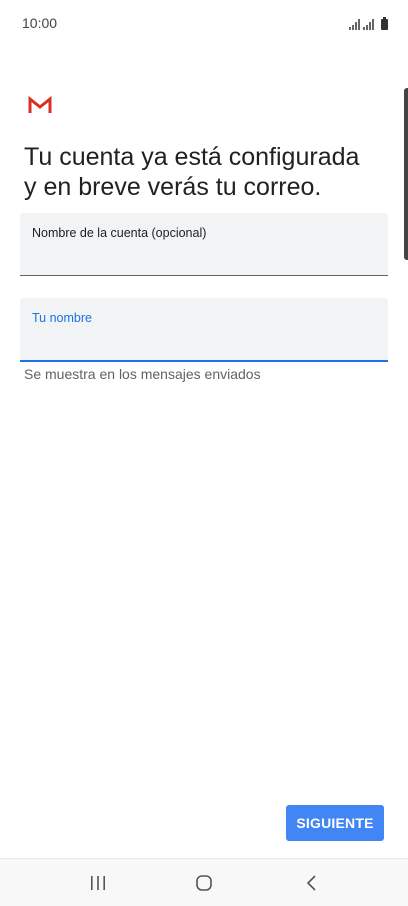 This screenshot has width=408, height=906. I want to click on home-button, so click(204, 883).